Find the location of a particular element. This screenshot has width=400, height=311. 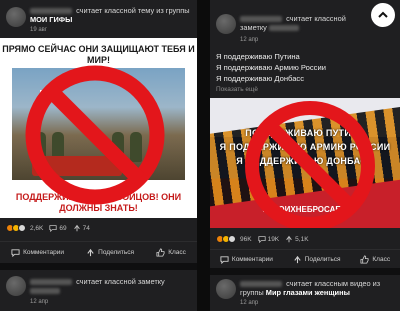

flag-icon is located at coordinates (49, 96).